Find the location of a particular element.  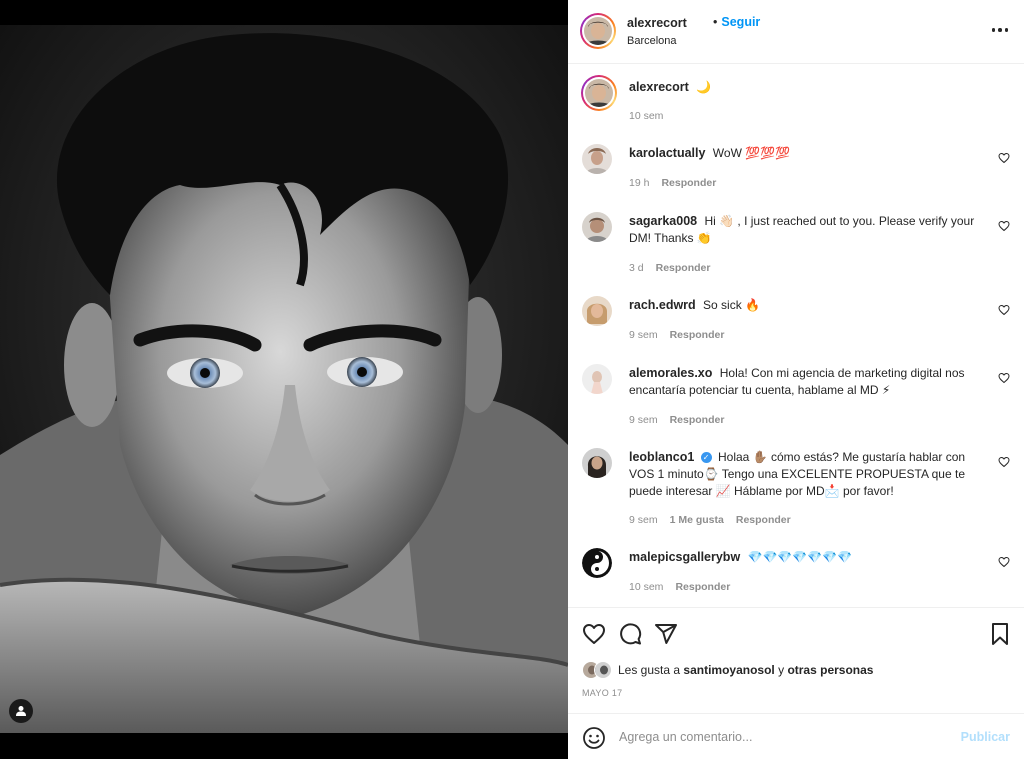

comment-username: karolactually is located at coordinates (667, 153).